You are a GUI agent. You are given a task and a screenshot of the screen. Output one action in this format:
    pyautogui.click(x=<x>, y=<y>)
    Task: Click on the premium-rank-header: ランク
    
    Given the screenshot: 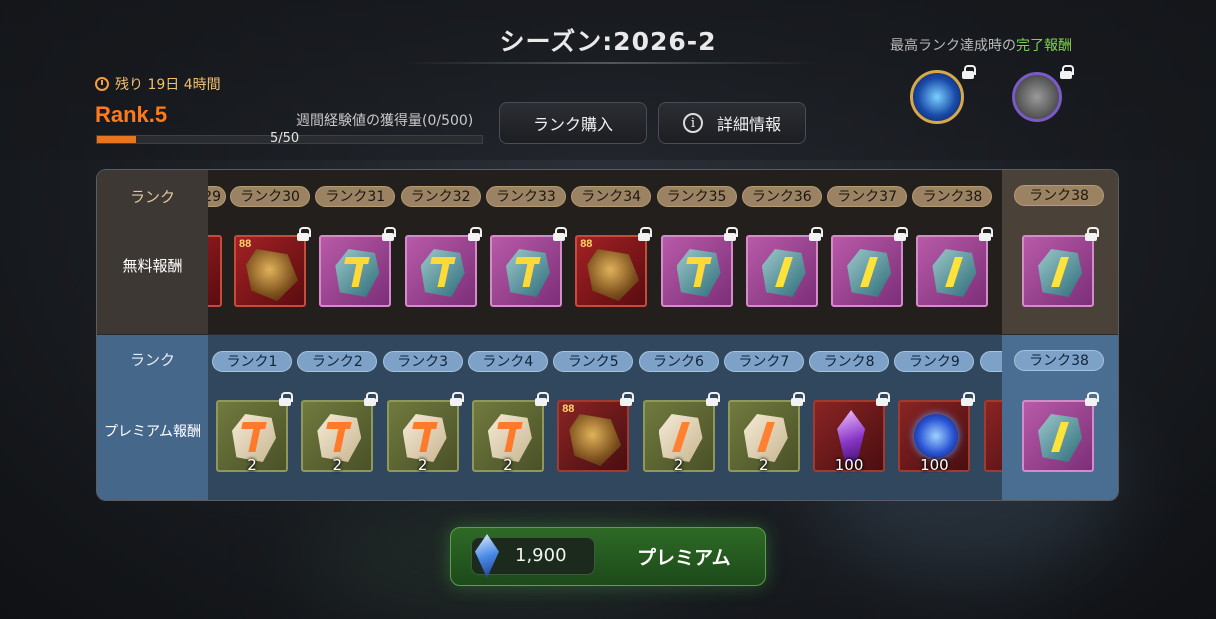 What is the action you would take?
    pyautogui.click(x=152, y=360)
    